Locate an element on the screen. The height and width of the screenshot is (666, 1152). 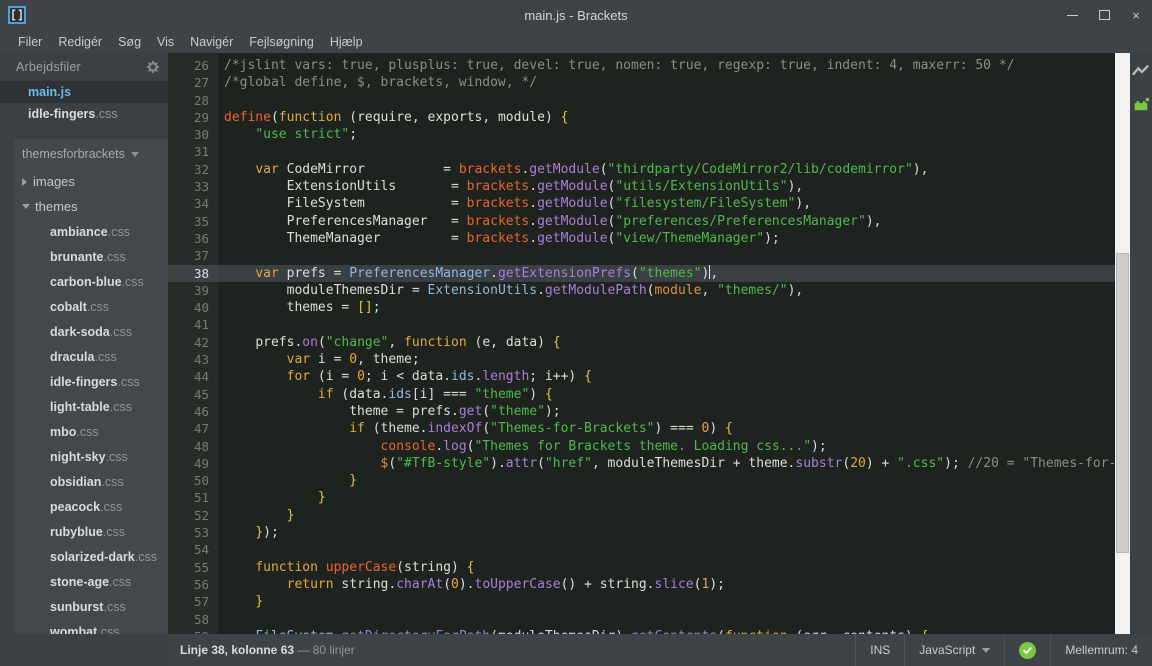
code-token: , moduleThemesDir + theme. is located at coordinates (693, 463).